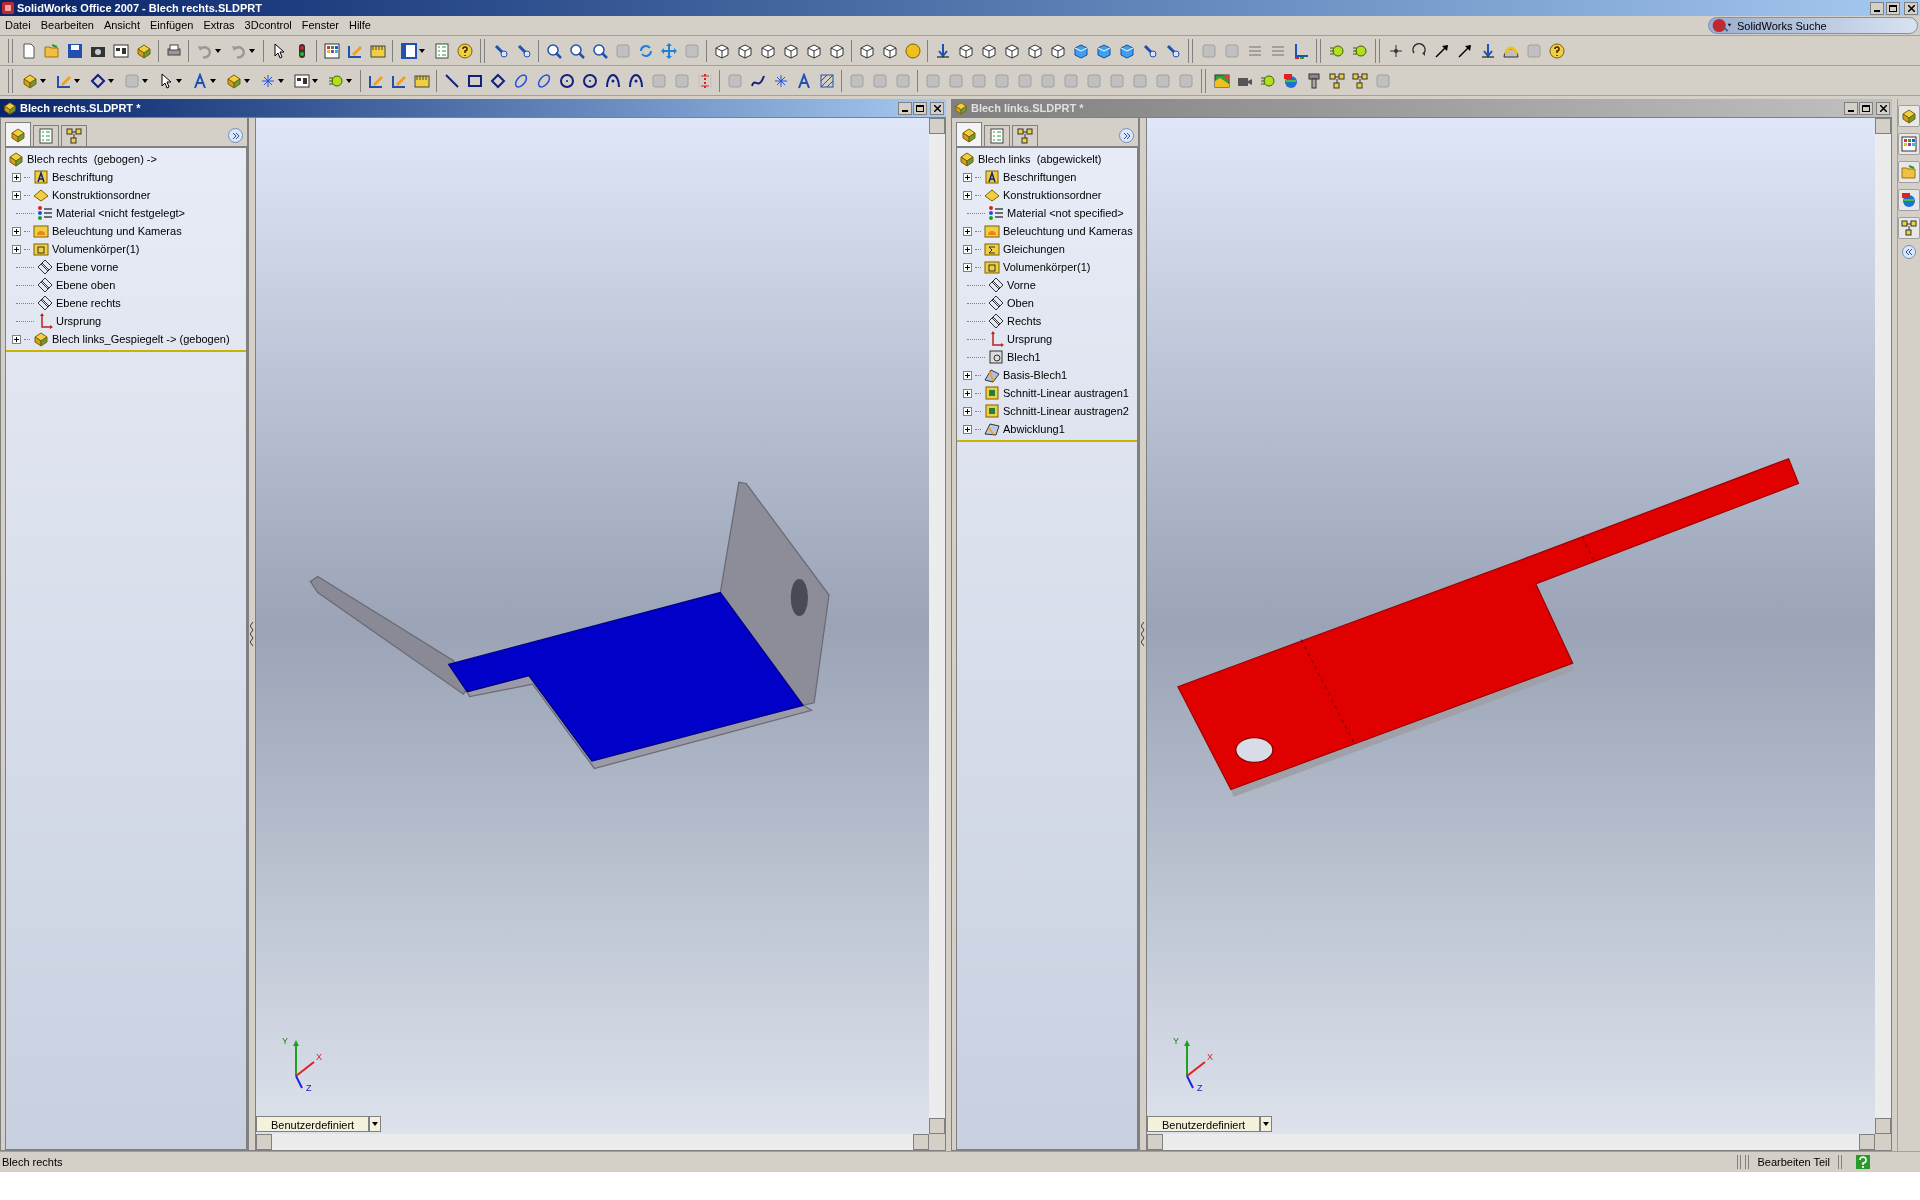 The width and height of the screenshot is (1920, 1200). Describe the element at coordinates (1066, 393) in the screenshot. I see `tree-item: Schnitt-Linear austragen1` at that location.